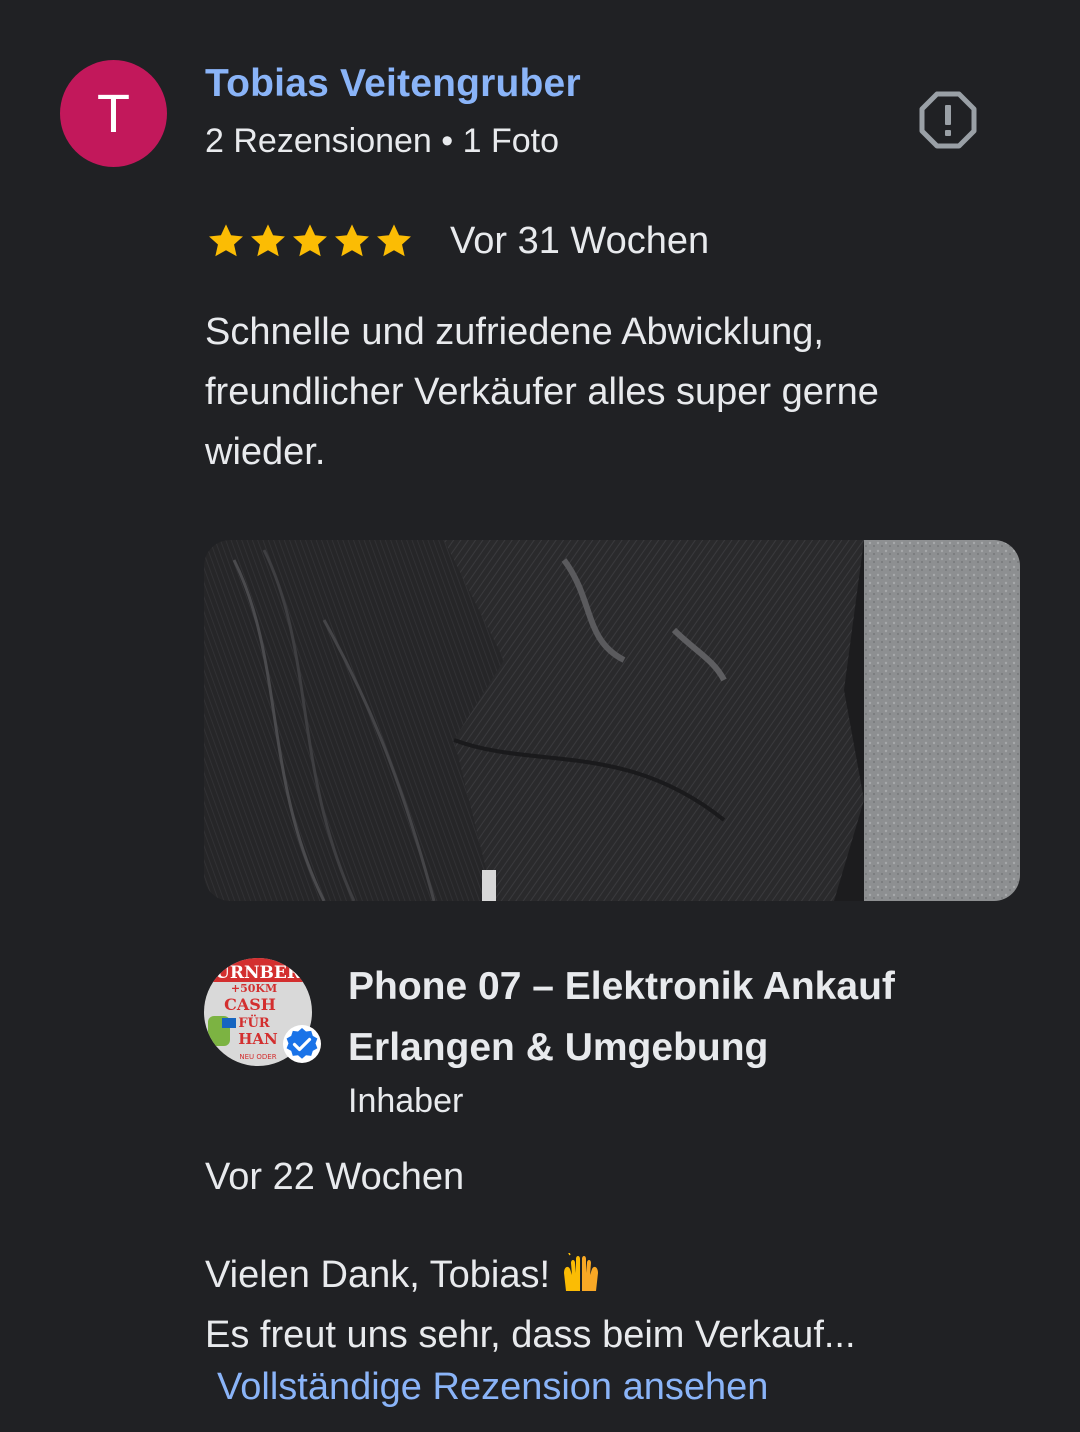  I want to click on reviewer-initial: T, so click(113, 113).